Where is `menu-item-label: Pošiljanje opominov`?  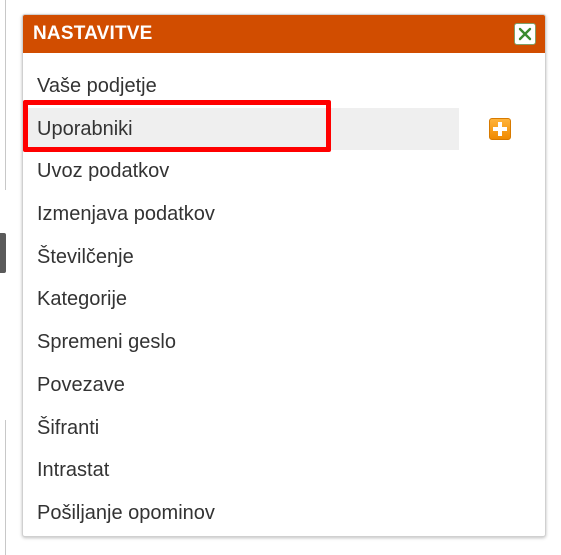 menu-item-label: Pošiljanje opominov is located at coordinates (126, 512).